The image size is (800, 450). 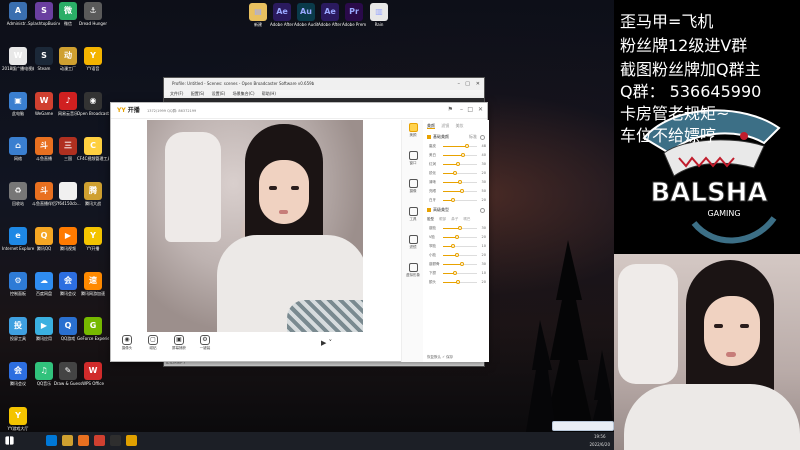 I want to click on toolbar-button: ⚙ 一键装, so click(x=205, y=343).